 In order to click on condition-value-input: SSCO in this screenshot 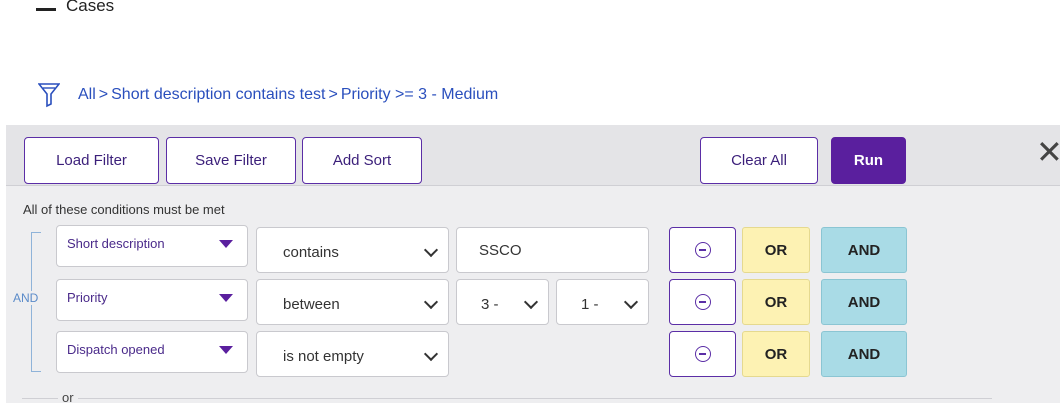, I will do `click(552, 250)`.